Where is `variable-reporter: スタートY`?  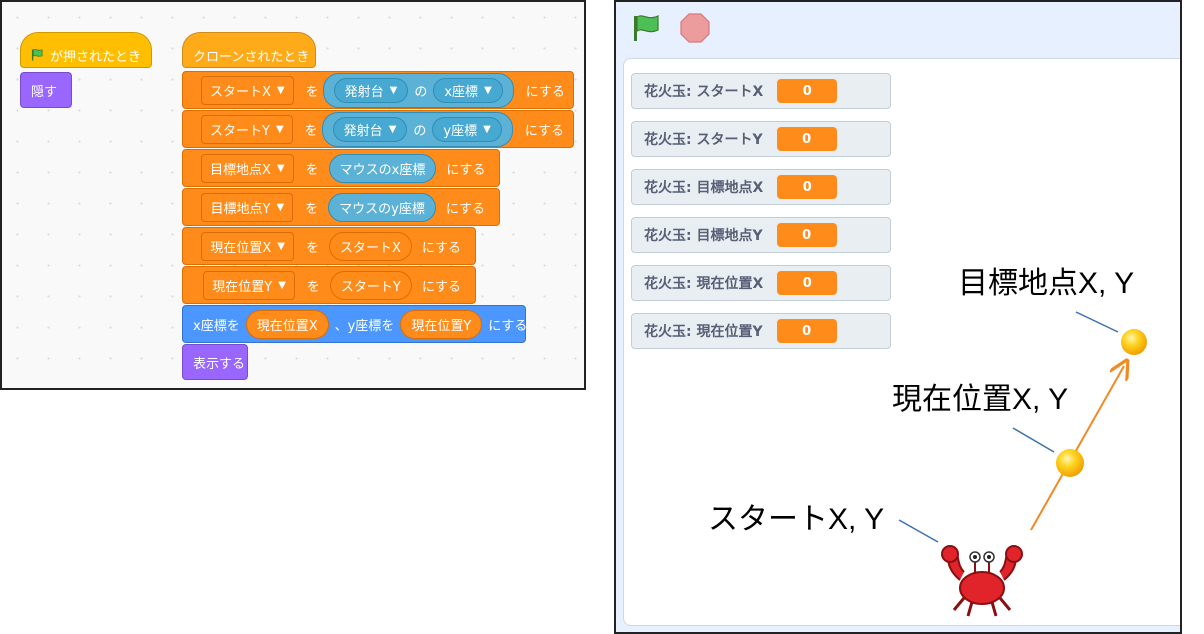
variable-reporter: スタートY is located at coordinates (370, 285).